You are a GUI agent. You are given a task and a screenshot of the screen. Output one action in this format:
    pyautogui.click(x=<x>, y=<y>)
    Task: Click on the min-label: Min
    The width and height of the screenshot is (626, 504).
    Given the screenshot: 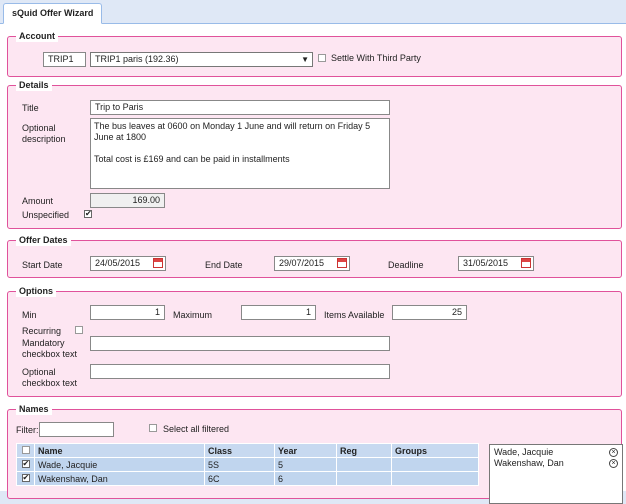 What is the action you would take?
    pyautogui.click(x=29, y=315)
    